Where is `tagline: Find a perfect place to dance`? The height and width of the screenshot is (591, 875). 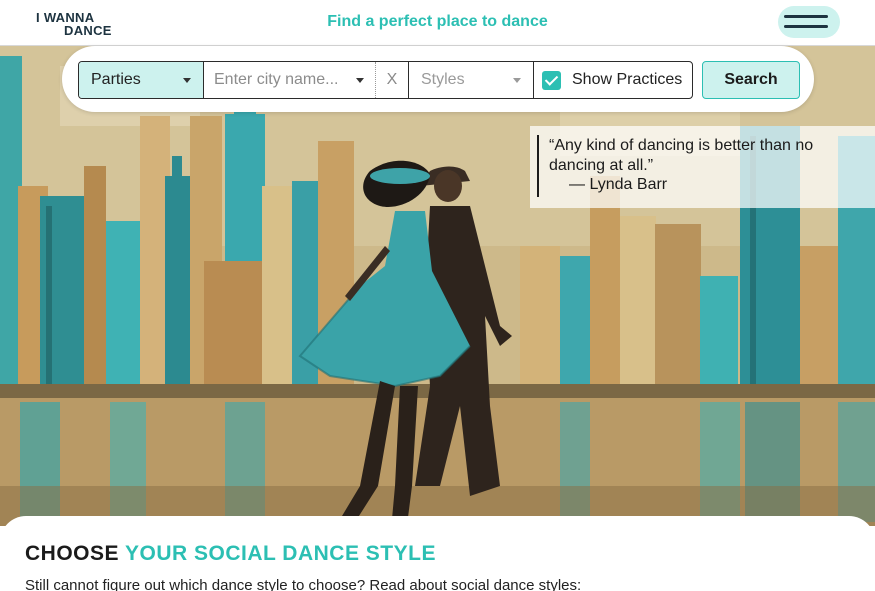 tagline: Find a perfect place to dance is located at coordinates (437, 21).